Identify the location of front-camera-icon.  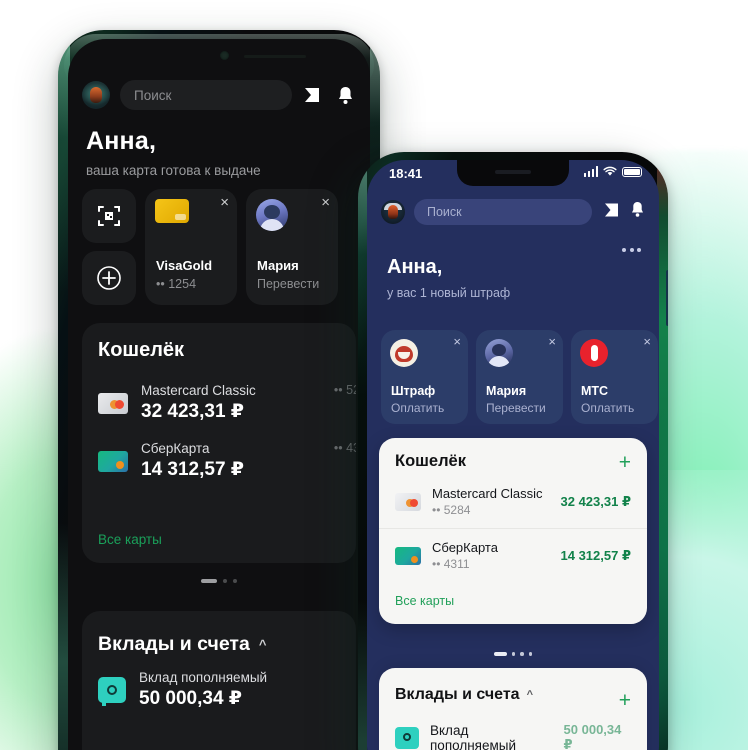
(224, 55).